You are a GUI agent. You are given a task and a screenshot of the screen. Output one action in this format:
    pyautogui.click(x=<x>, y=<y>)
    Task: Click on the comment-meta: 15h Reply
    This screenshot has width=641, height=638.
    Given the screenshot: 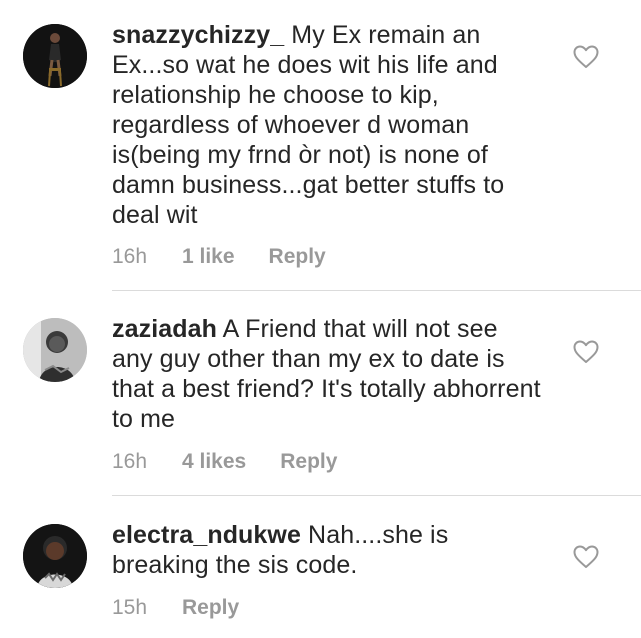 What is the action you would take?
    pyautogui.click(x=175, y=608)
    